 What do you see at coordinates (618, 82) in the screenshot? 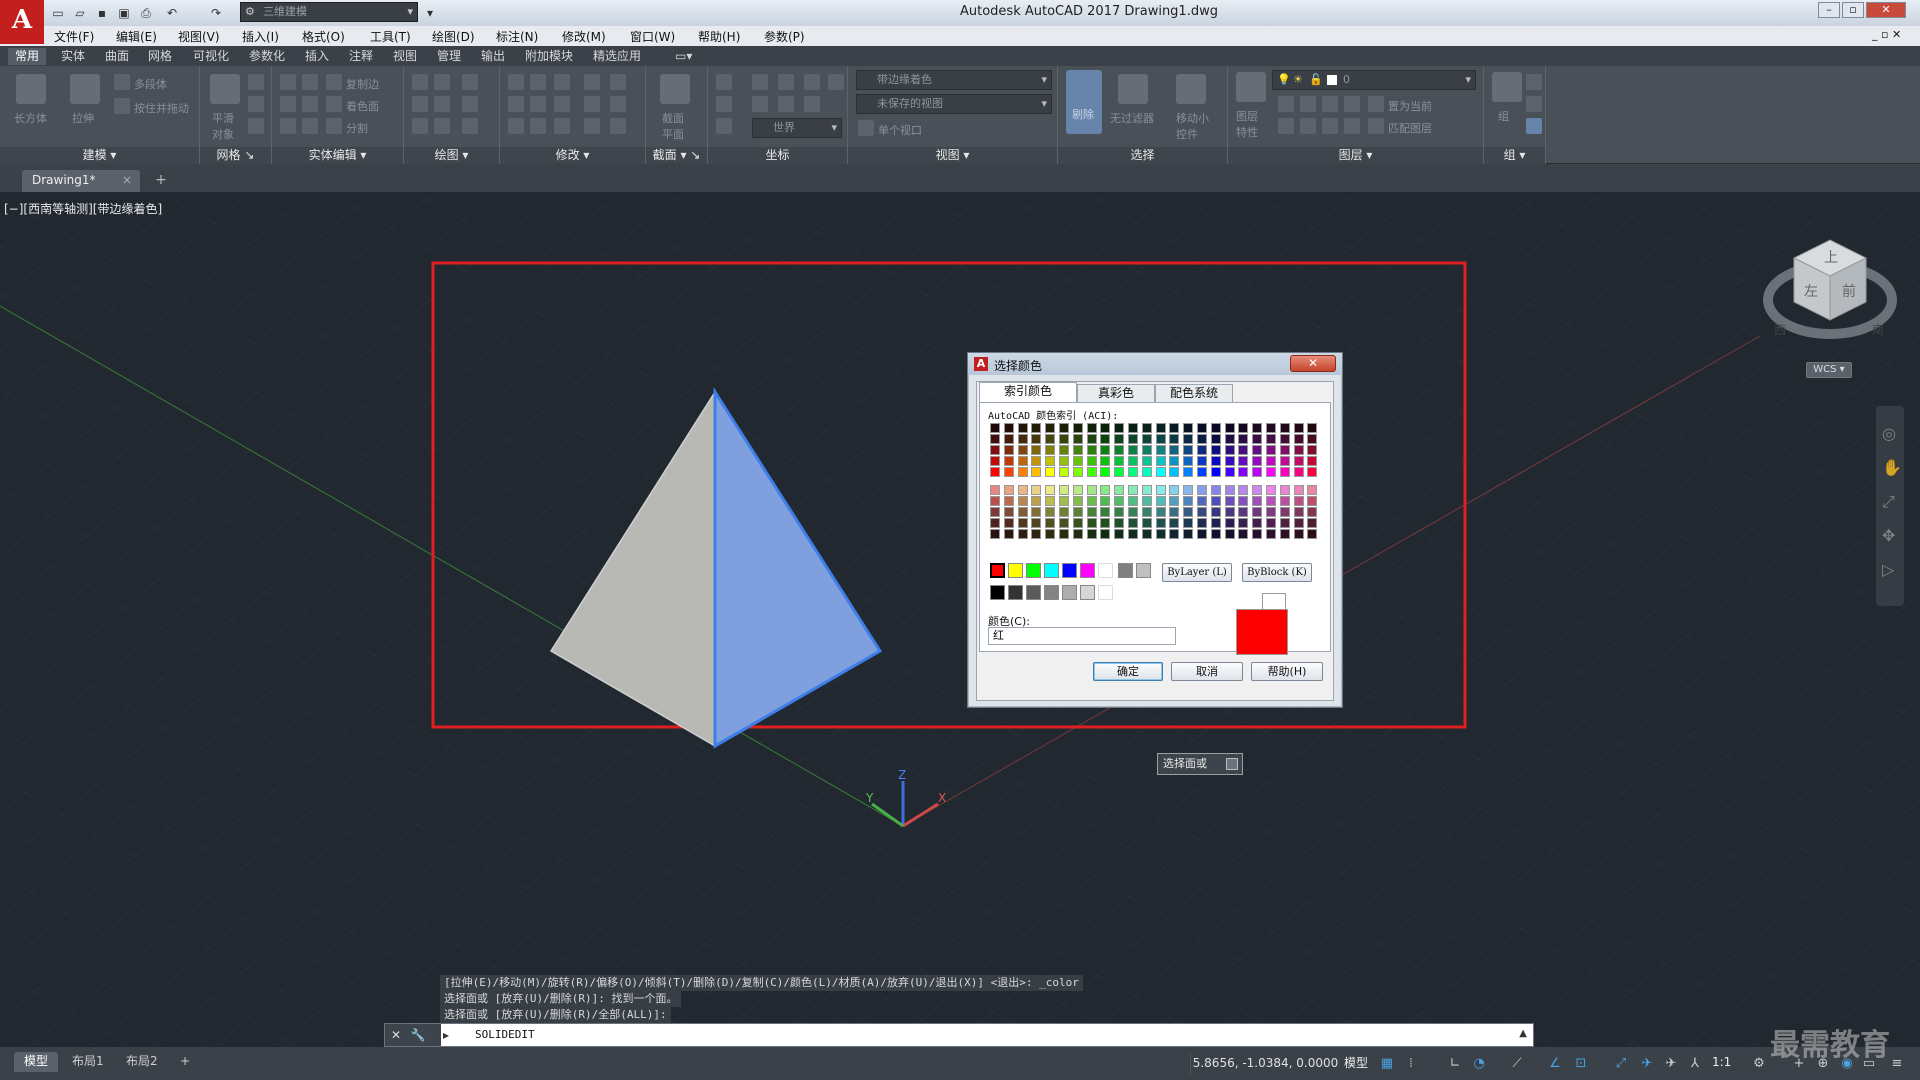
I see `trim-icon` at bounding box center [618, 82].